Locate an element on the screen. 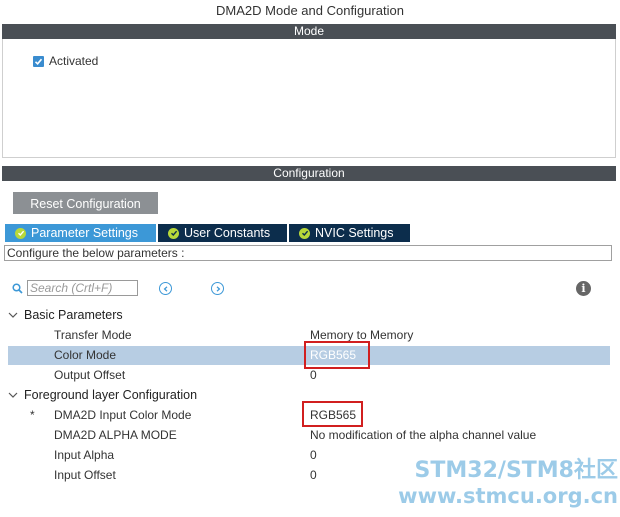  group-label: Basic Parameters is located at coordinates (73, 315).